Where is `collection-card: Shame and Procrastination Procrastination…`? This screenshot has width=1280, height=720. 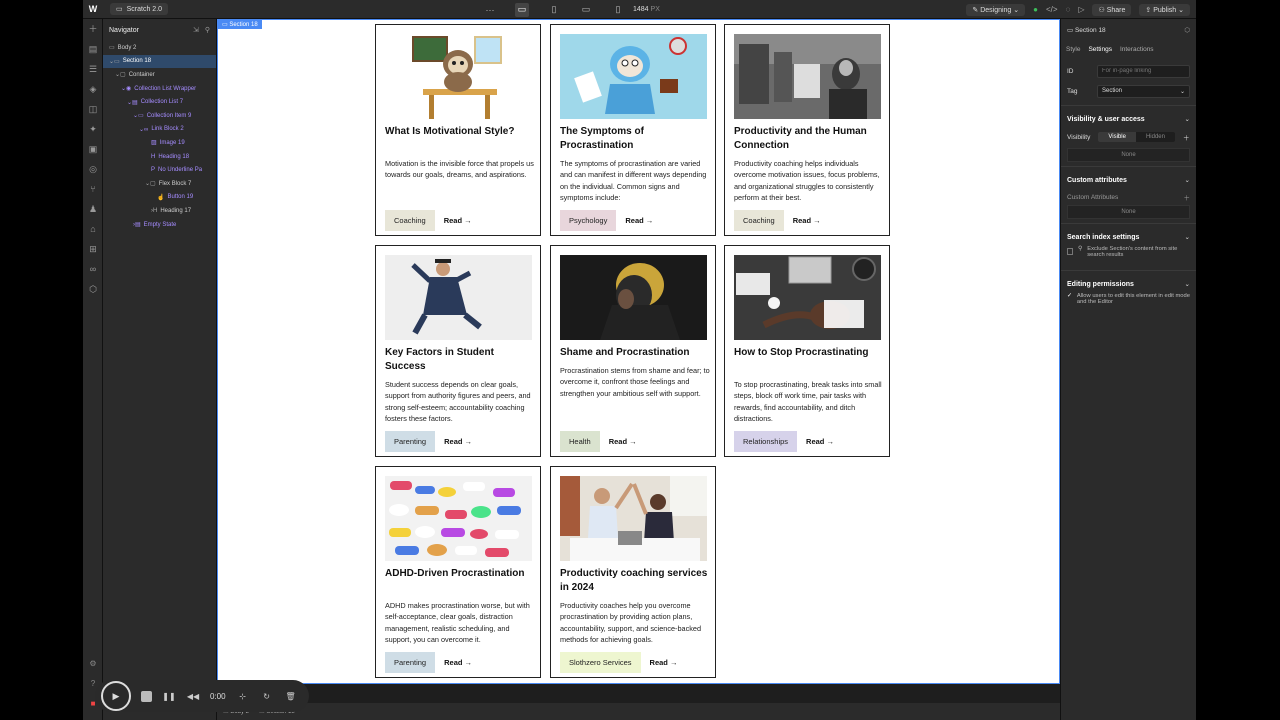
collection-card: Shame and Procrastination Procrastination… is located at coordinates (633, 351).